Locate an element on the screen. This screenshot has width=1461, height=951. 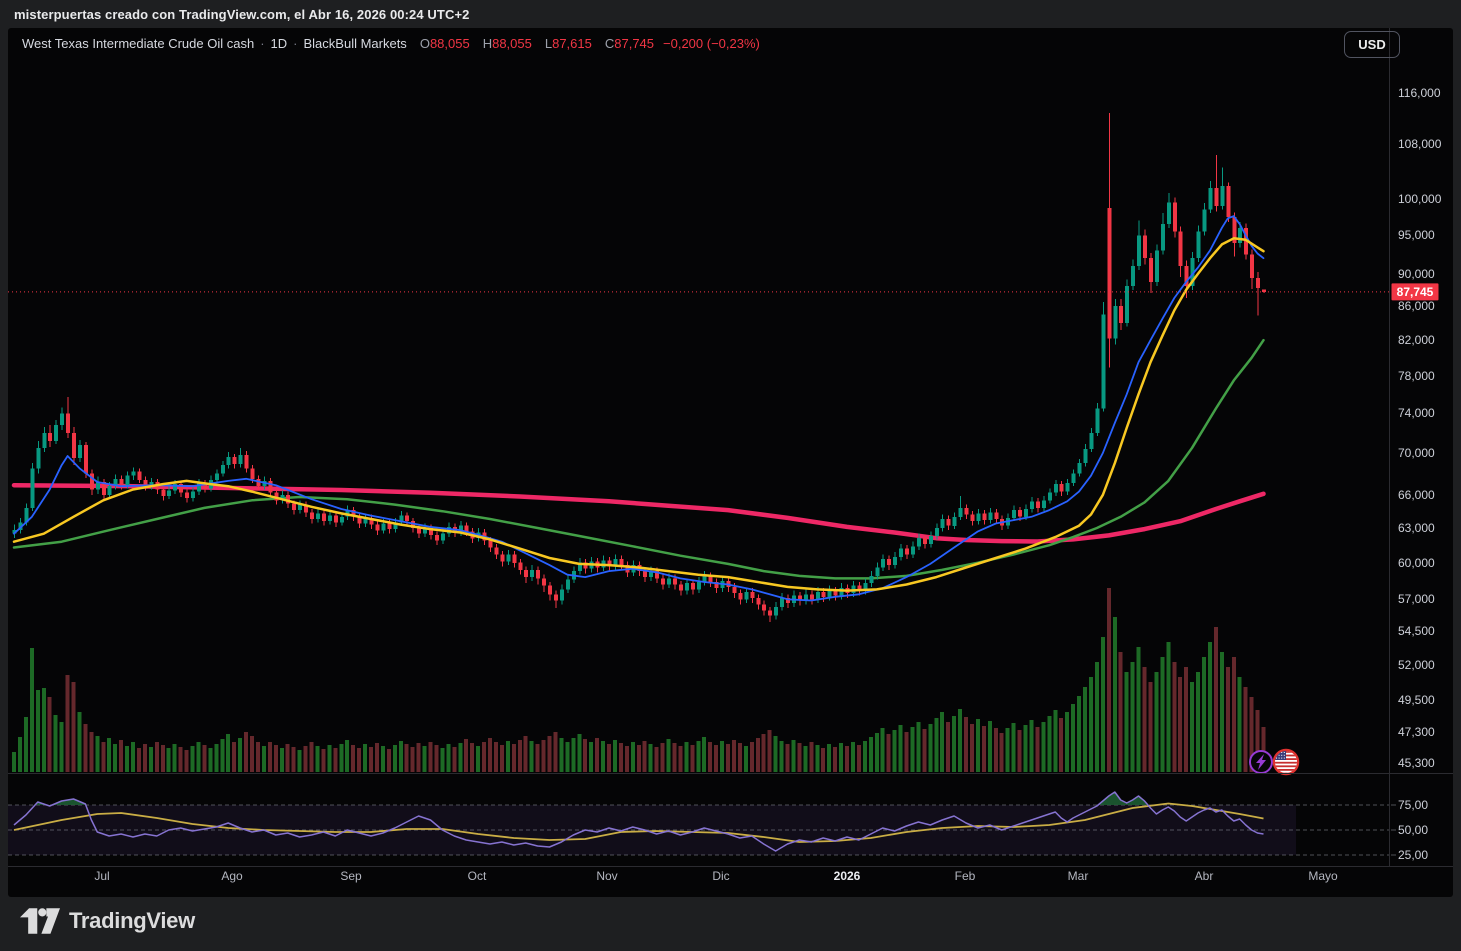
lightning-icon is located at coordinates (1261, 762).